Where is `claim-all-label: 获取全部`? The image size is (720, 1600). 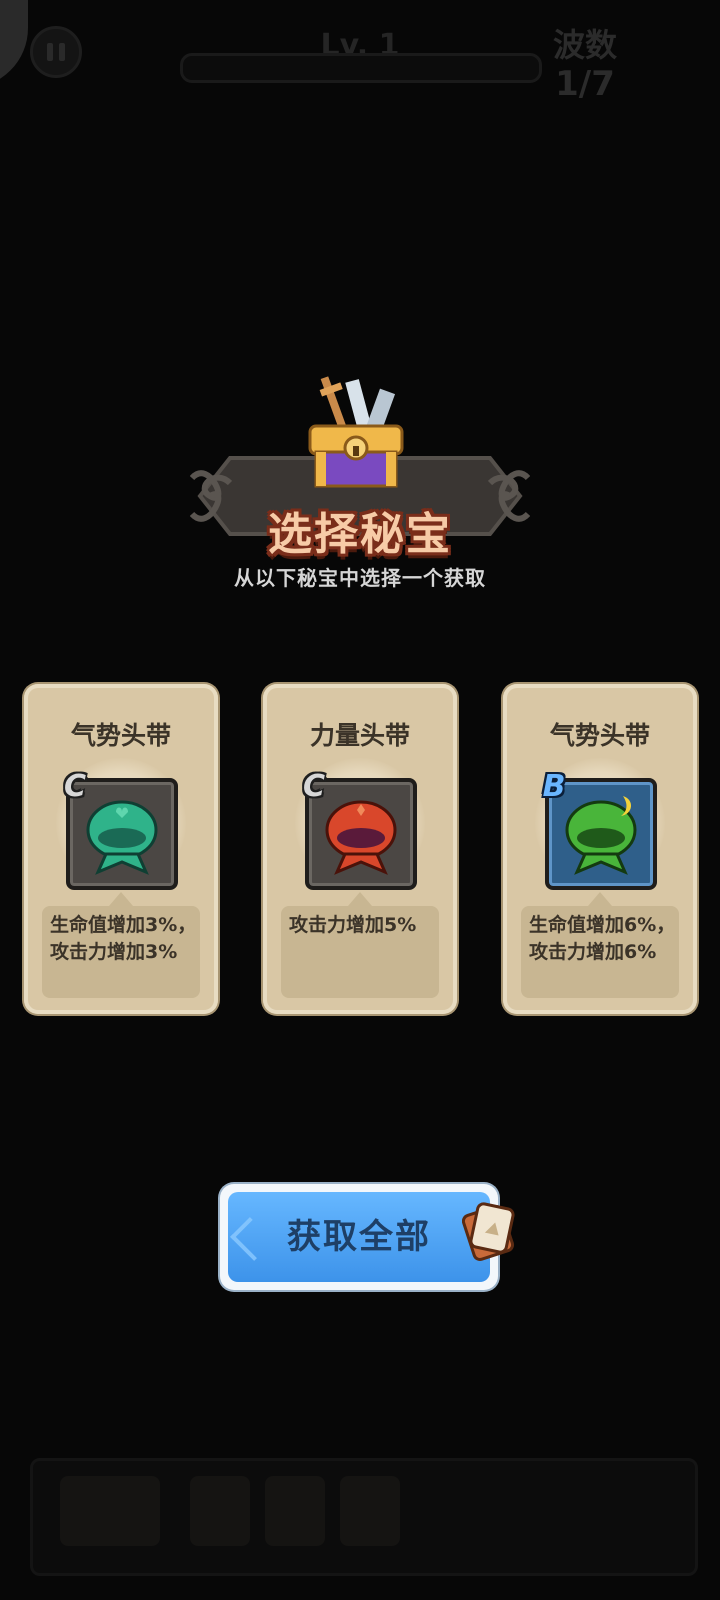
claim-all-label: 获取全部 is located at coordinates (359, 1237).